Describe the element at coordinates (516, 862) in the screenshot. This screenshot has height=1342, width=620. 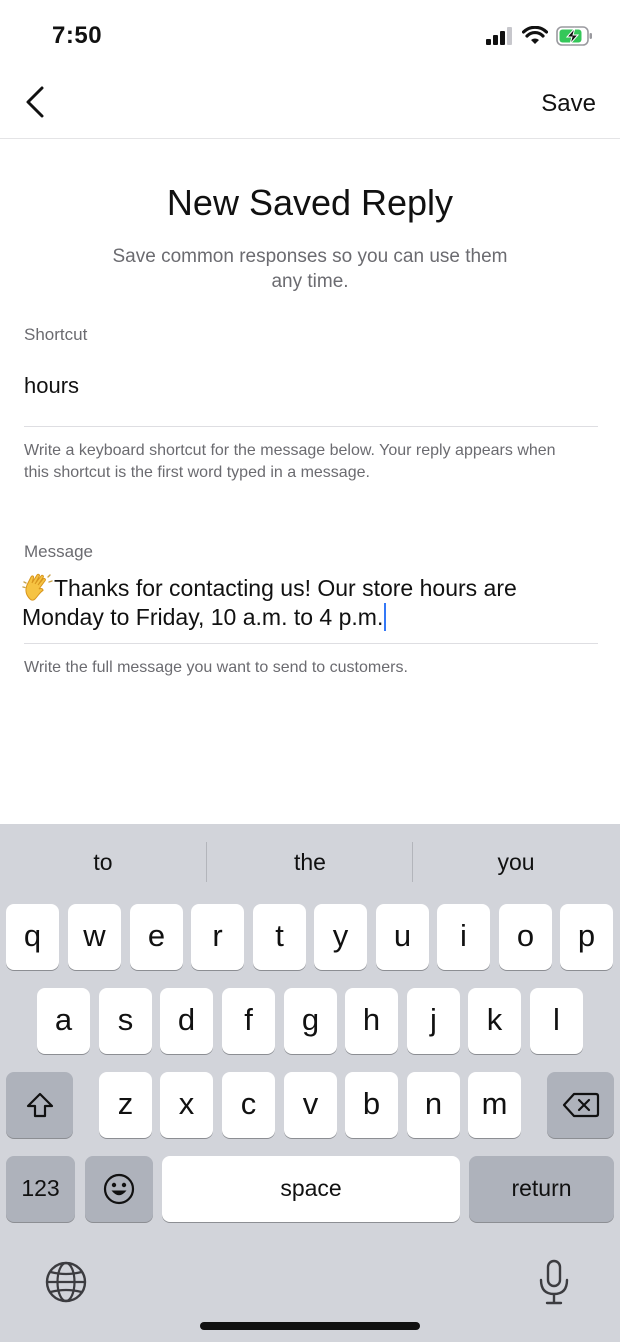
I see `suggestion-item: you` at that location.